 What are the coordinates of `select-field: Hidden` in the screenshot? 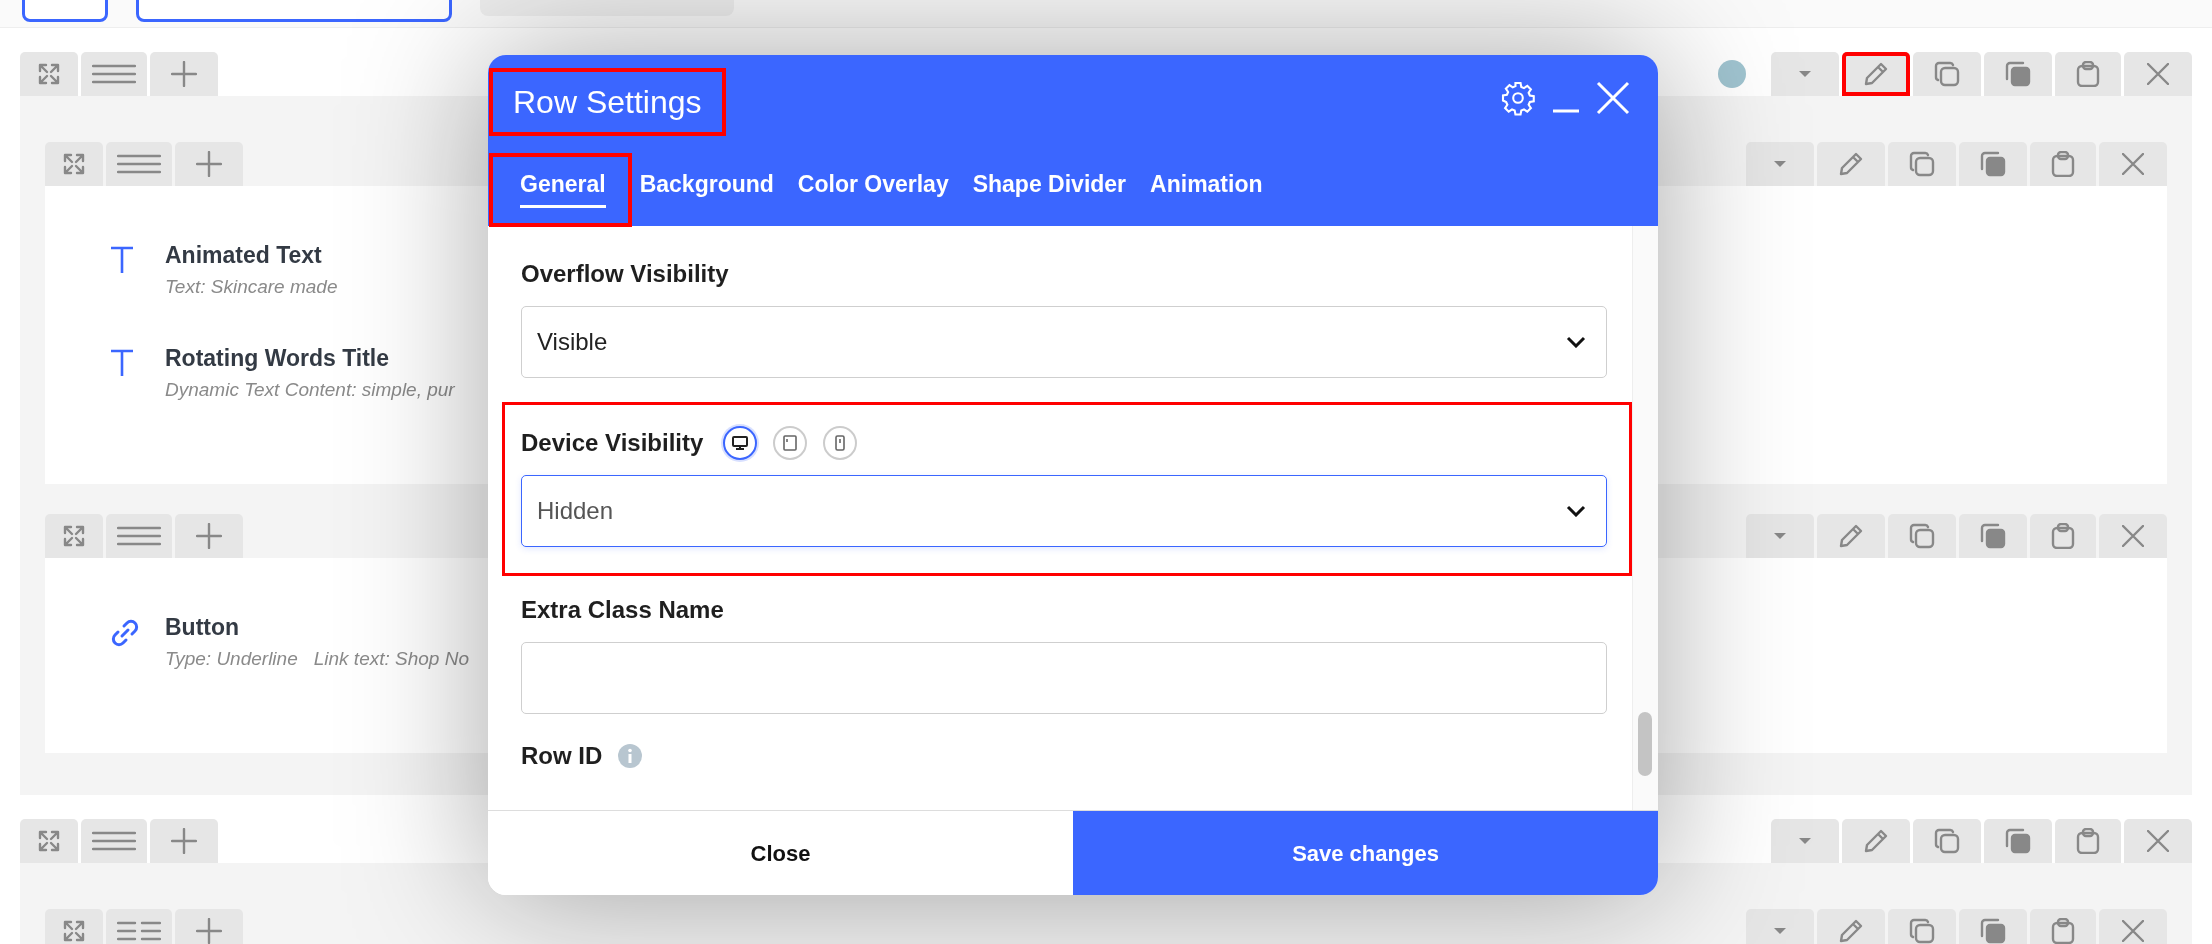 It's located at (1064, 511).